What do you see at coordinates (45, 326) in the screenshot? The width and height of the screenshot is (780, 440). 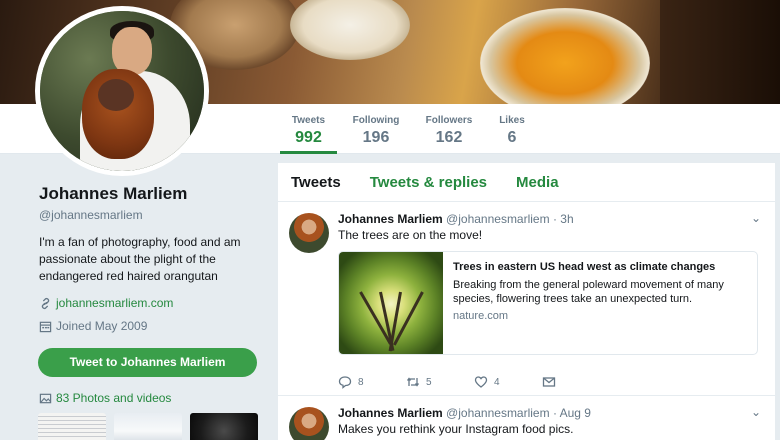 I see `calendar-icon` at bounding box center [45, 326].